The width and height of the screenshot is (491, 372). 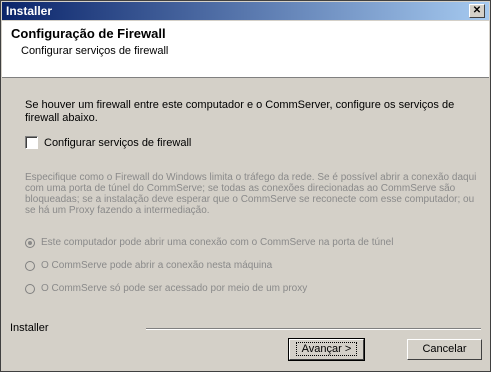 I want to click on firewall-checkbox-label: Configurar serviços de firewall, so click(x=117, y=143).